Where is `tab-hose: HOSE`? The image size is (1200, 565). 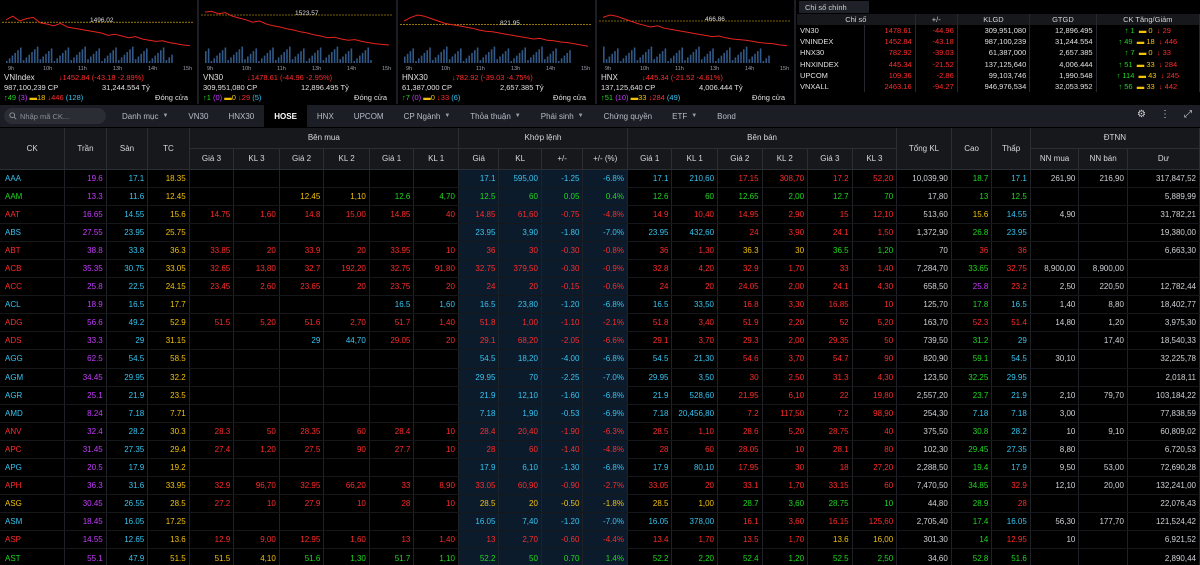 tab-hose: HOSE is located at coordinates (285, 116).